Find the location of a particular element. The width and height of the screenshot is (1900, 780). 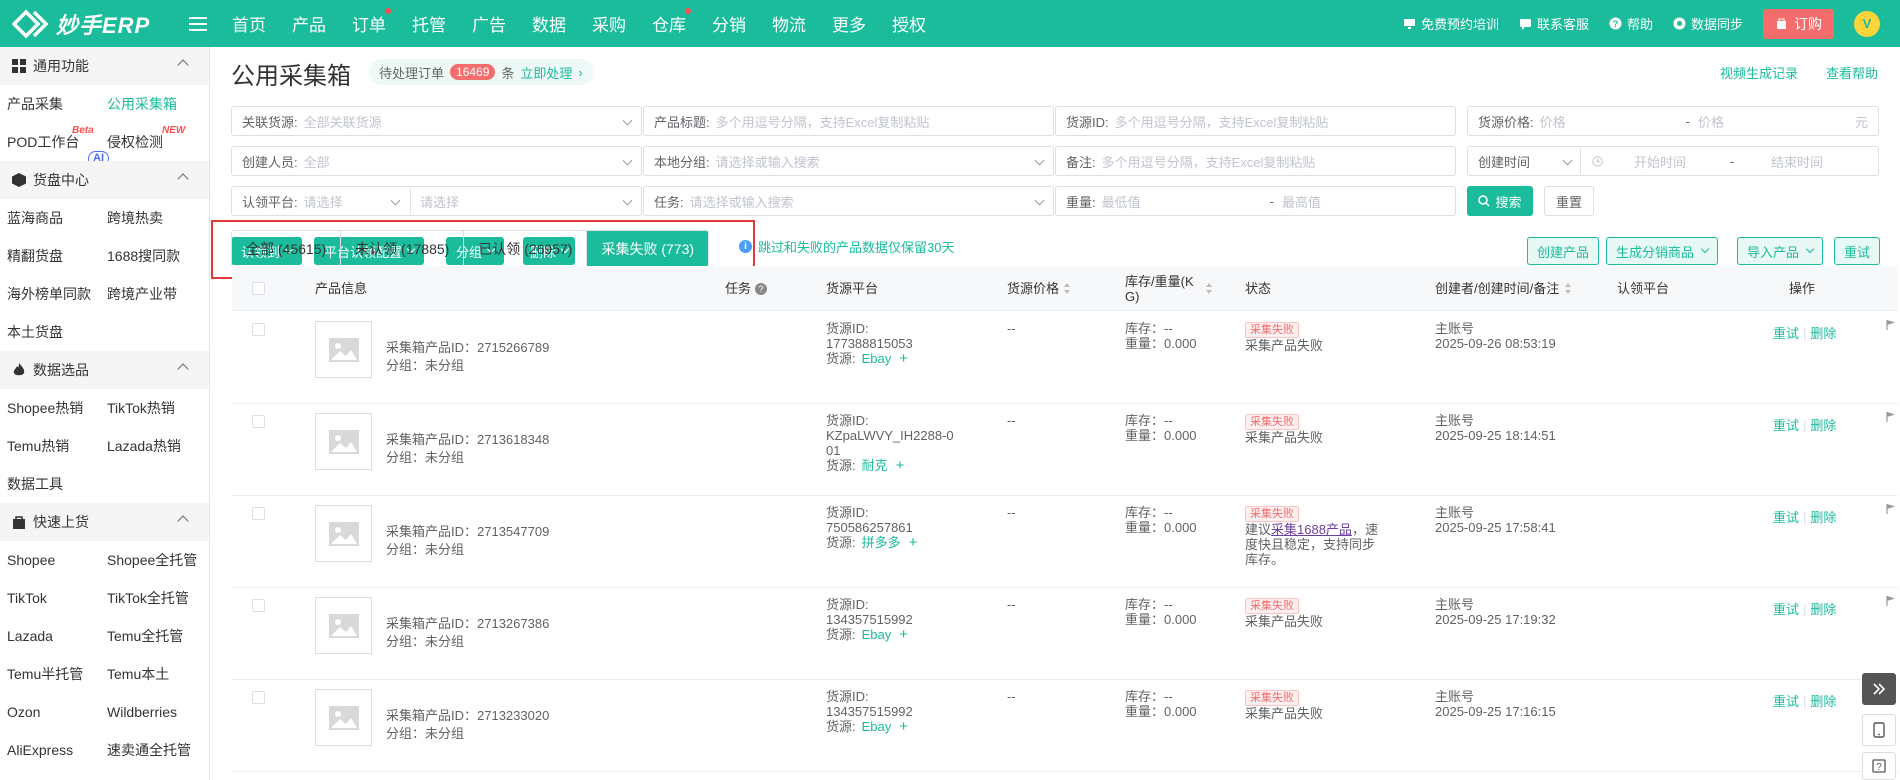

sidebar-item: Wildberries is located at coordinates (154, 712).